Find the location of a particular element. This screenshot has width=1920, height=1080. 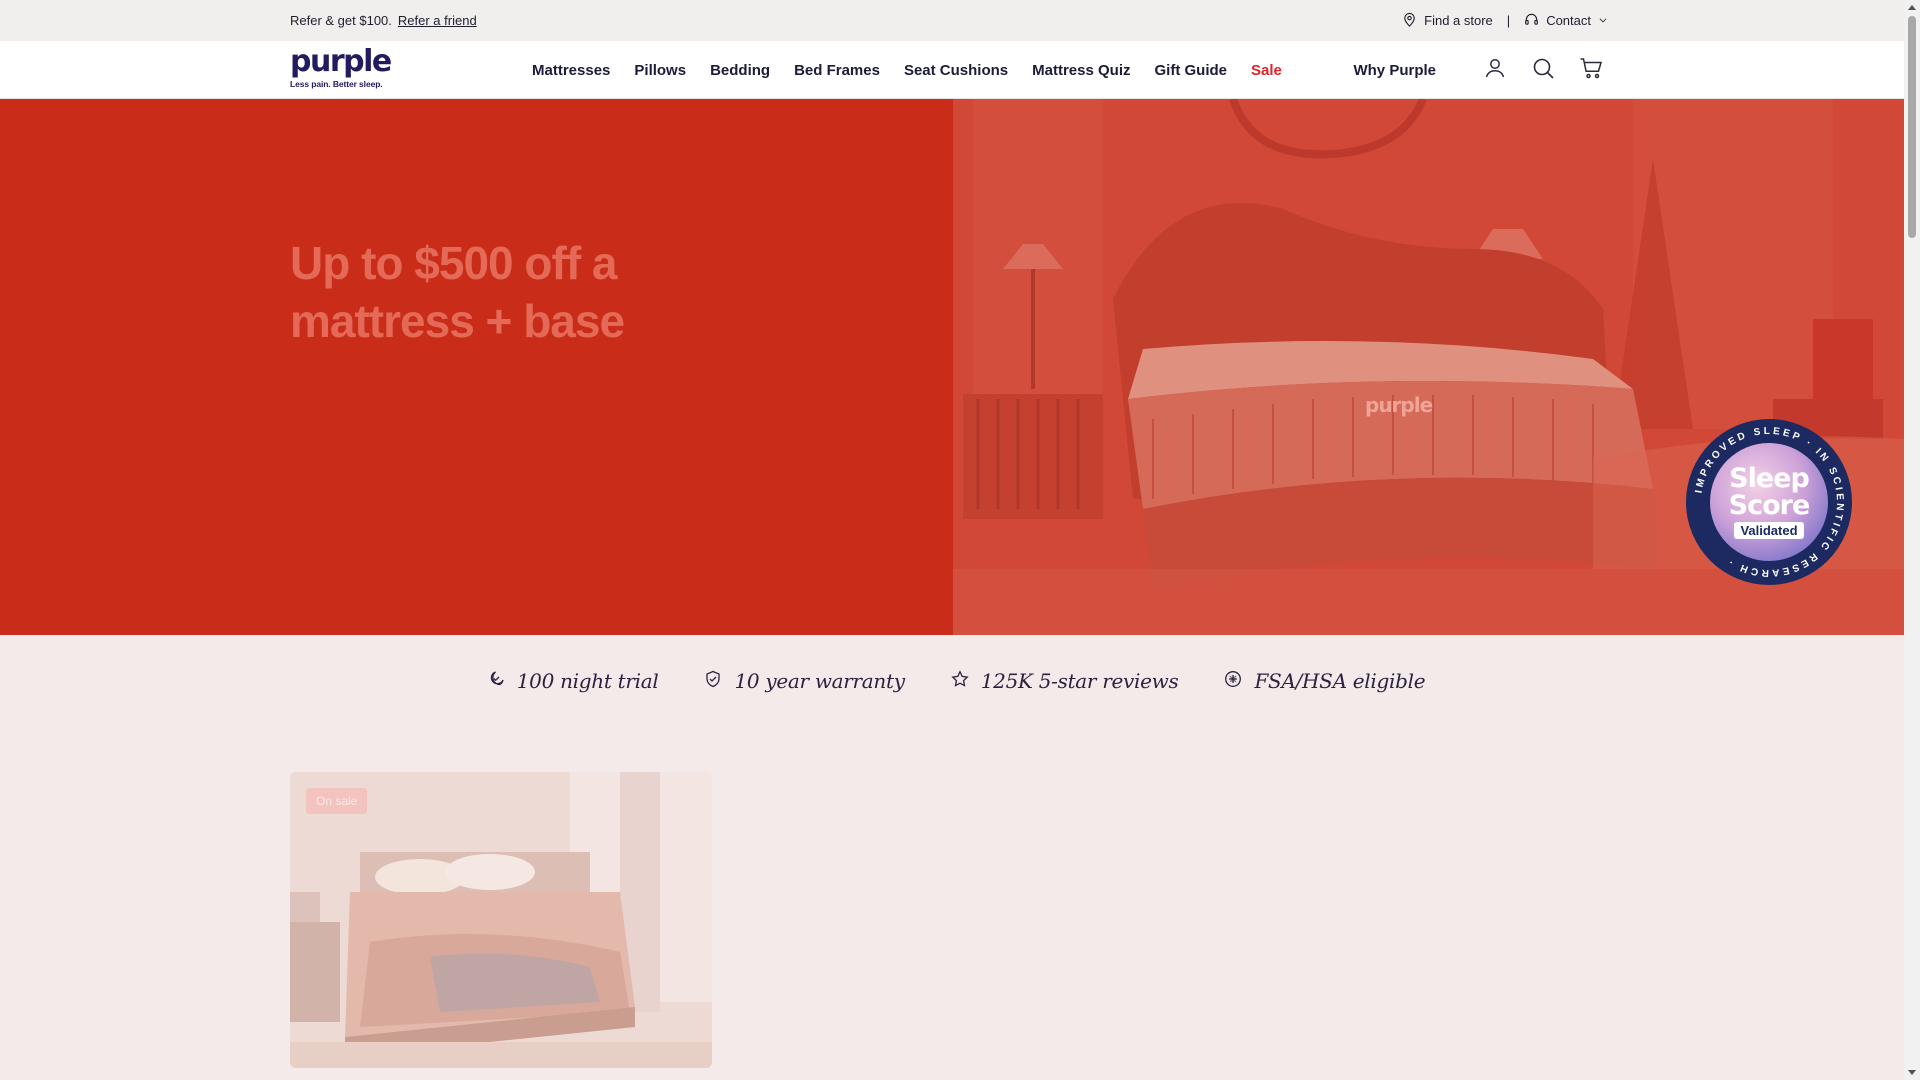

account-icon is located at coordinates (1495, 70).